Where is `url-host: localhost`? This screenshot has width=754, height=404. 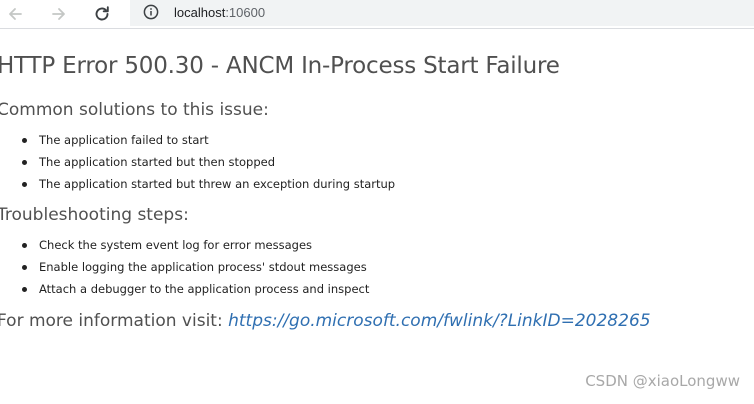
url-host: localhost is located at coordinates (200, 12).